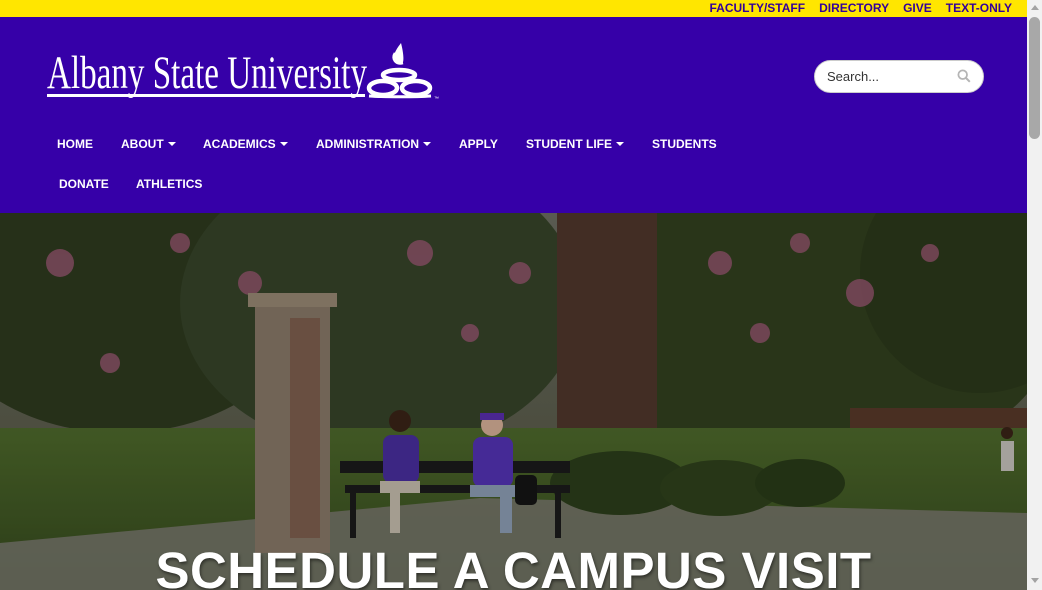  I want to click on nav-item-label: DONATE, so click(84, 184).